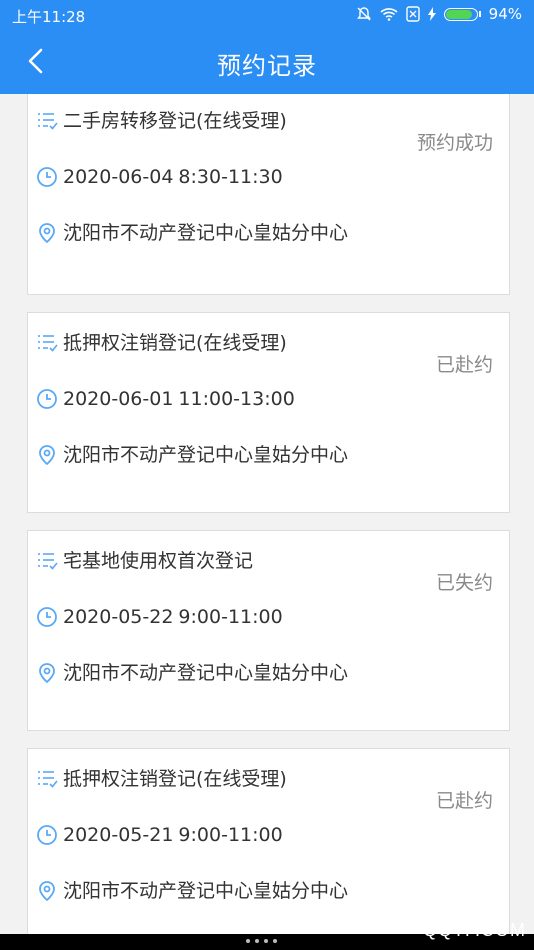 This screenshot has height=950, width=534. Describe the element at coordinates (261, 941) in the screenshot. I see `page-dots` at that location.